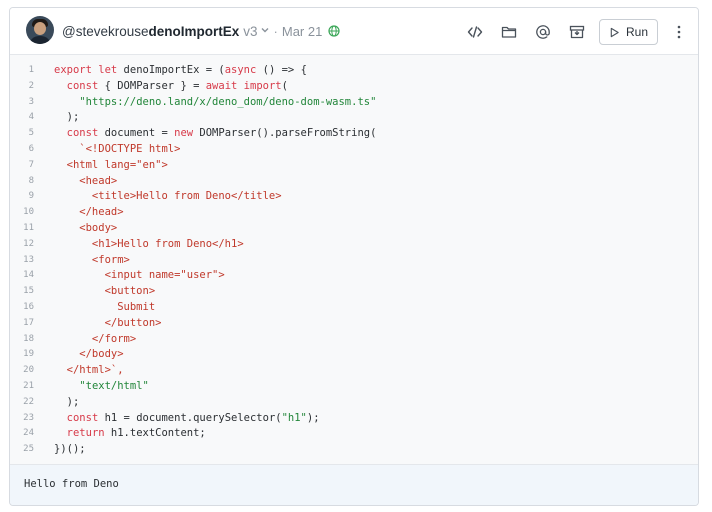 Image resolution: width=712 pixels, height=512 pixels. Describe the element at coordinates (114, 385) in the screenshot. I see `code-text: "text/html"` at that location.